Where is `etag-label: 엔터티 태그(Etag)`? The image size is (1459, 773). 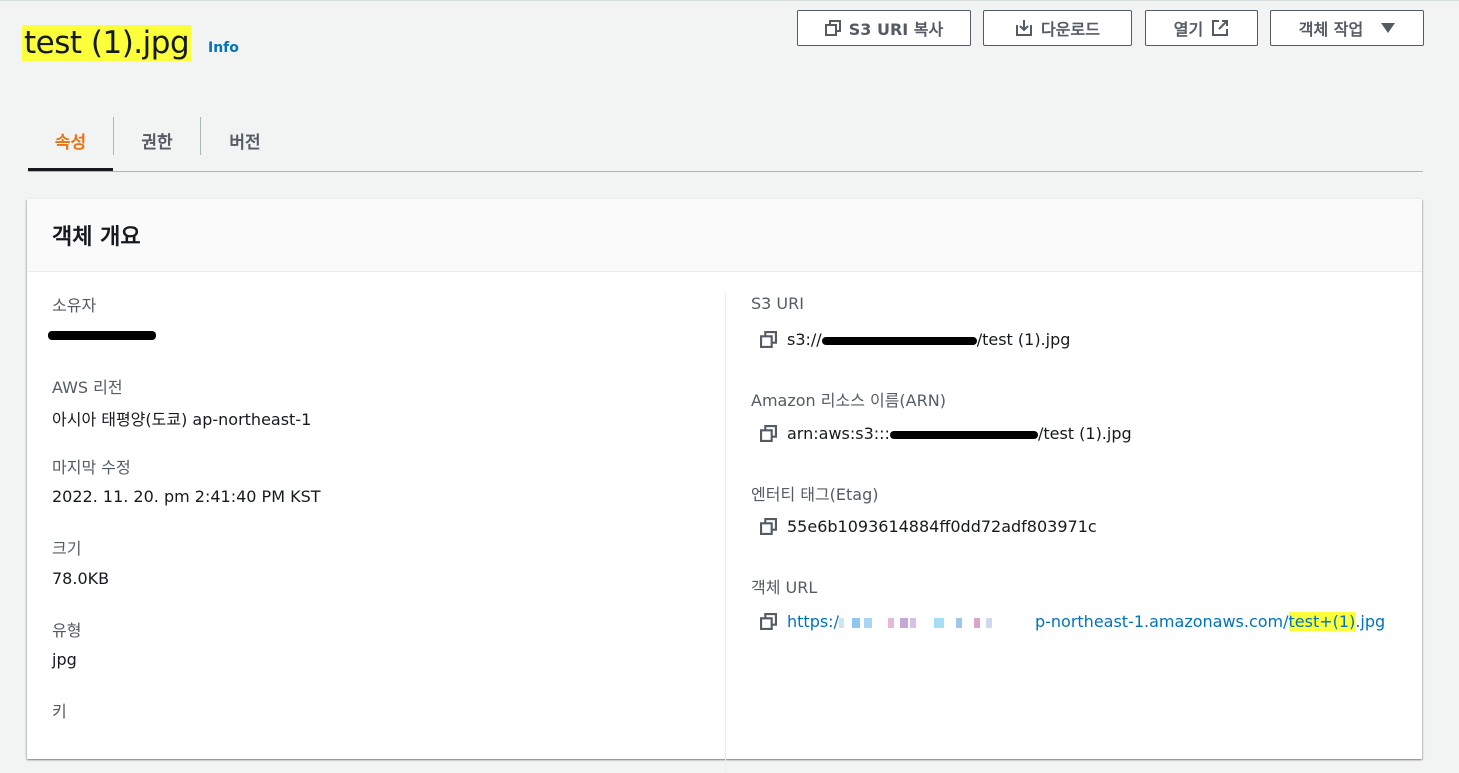
etag-label: 엔터티 태그(Etag) is located at coordinates (815, 494).